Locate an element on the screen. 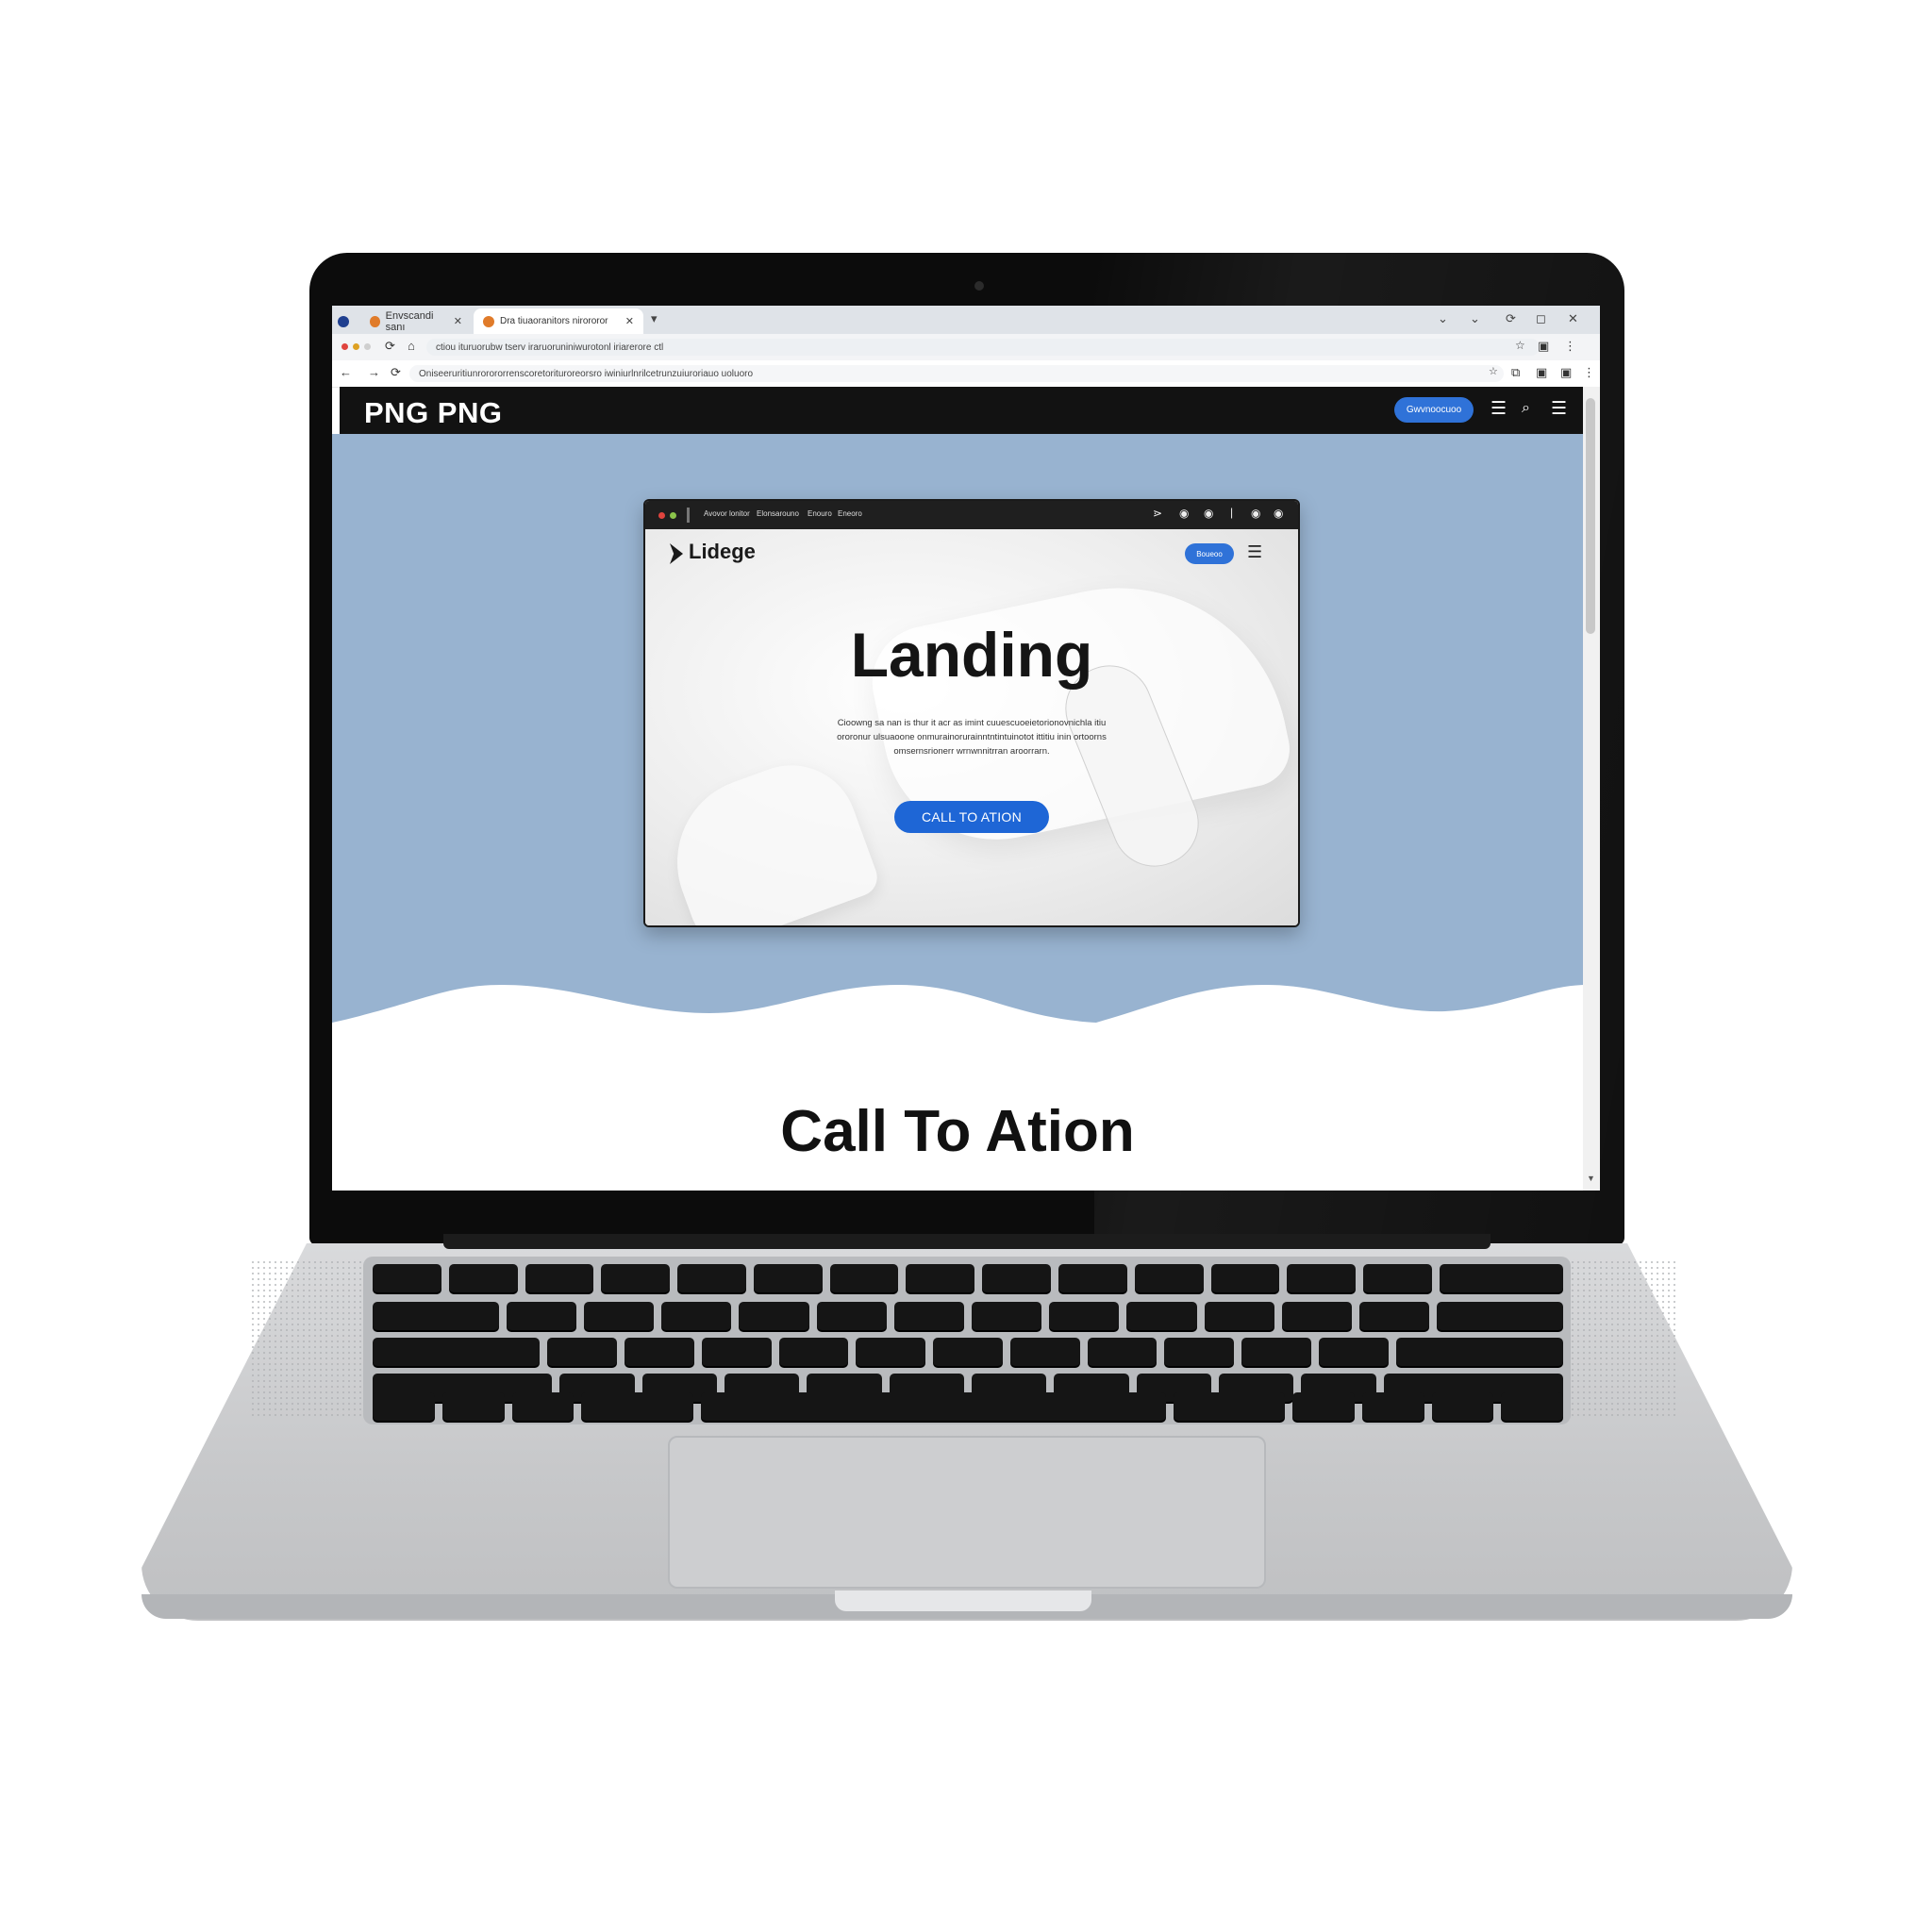 The image size is (1932, 1932). key-arrow-updown is located at coordinates (1462, 1407).